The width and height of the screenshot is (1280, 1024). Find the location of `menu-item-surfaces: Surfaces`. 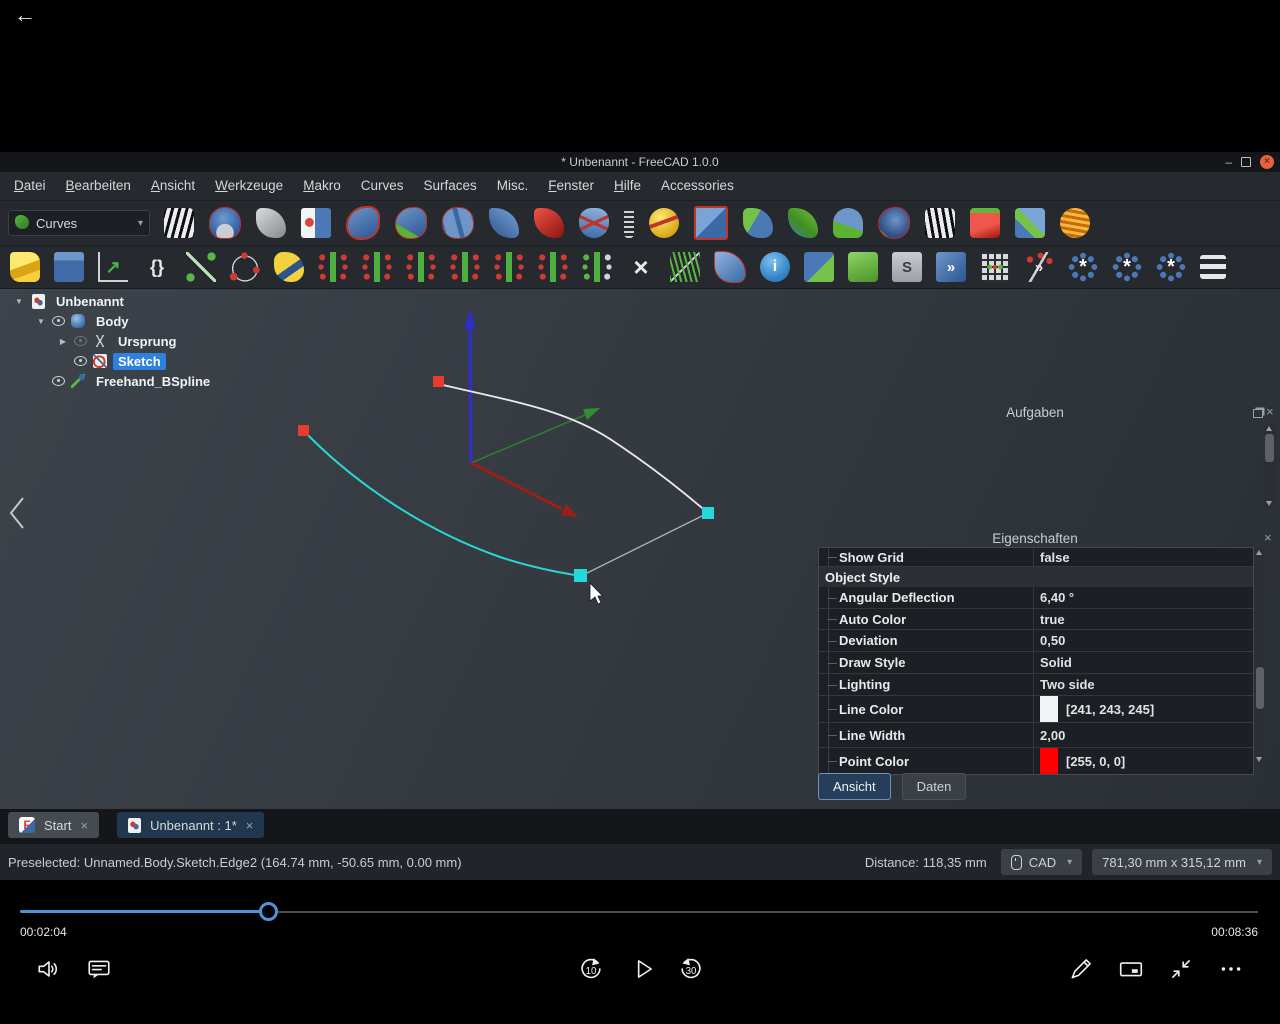

menu-item-surfaces: Surfaces is located at coordinates (449, 186).